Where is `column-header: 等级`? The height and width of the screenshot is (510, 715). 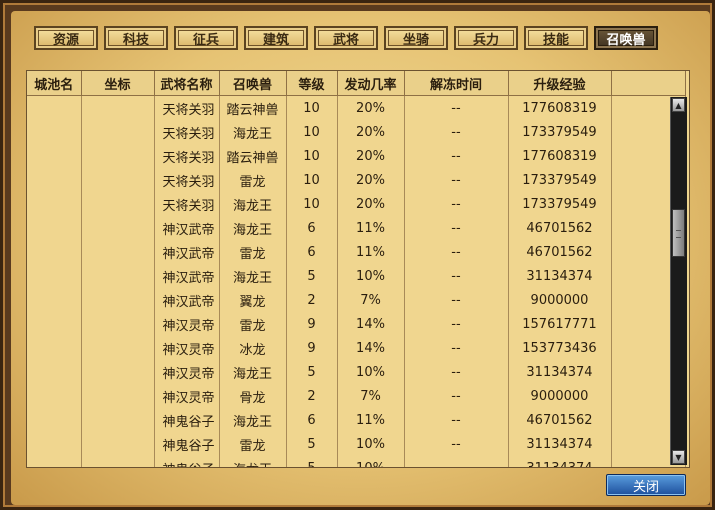 column-header: 等级 is located at coordinates (312, 83).